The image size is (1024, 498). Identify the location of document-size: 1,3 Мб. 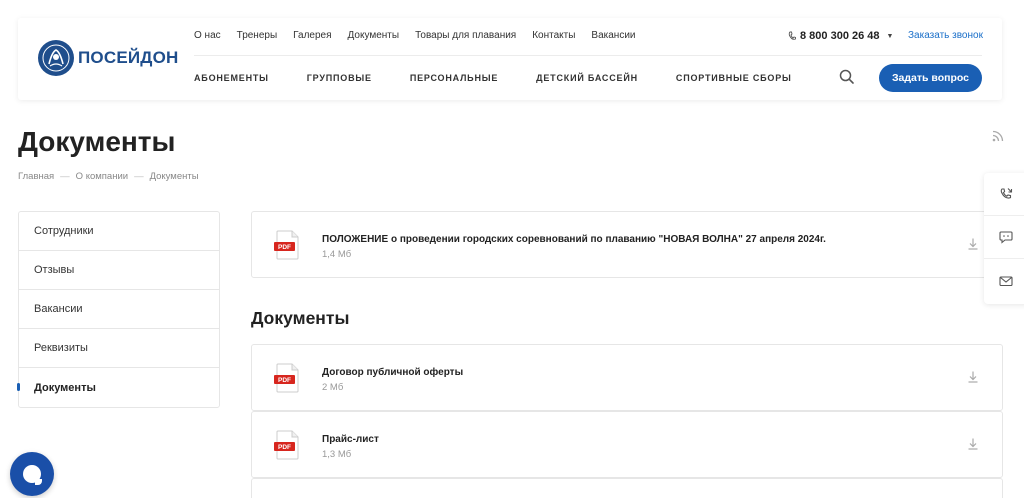
(337, 454).